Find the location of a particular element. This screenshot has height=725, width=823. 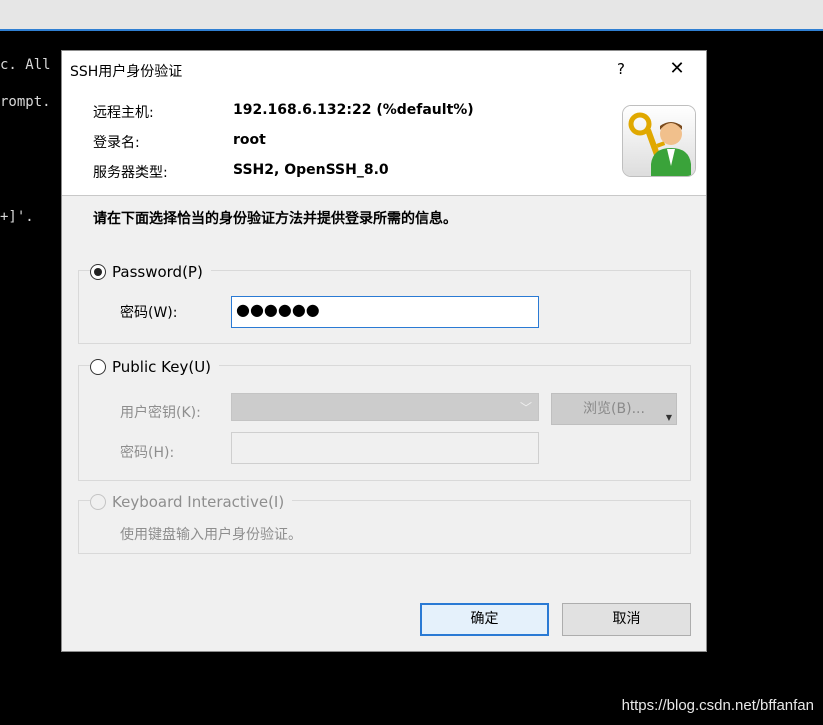

password-radio-label: Password(P) is located at coordinates (157, 272).